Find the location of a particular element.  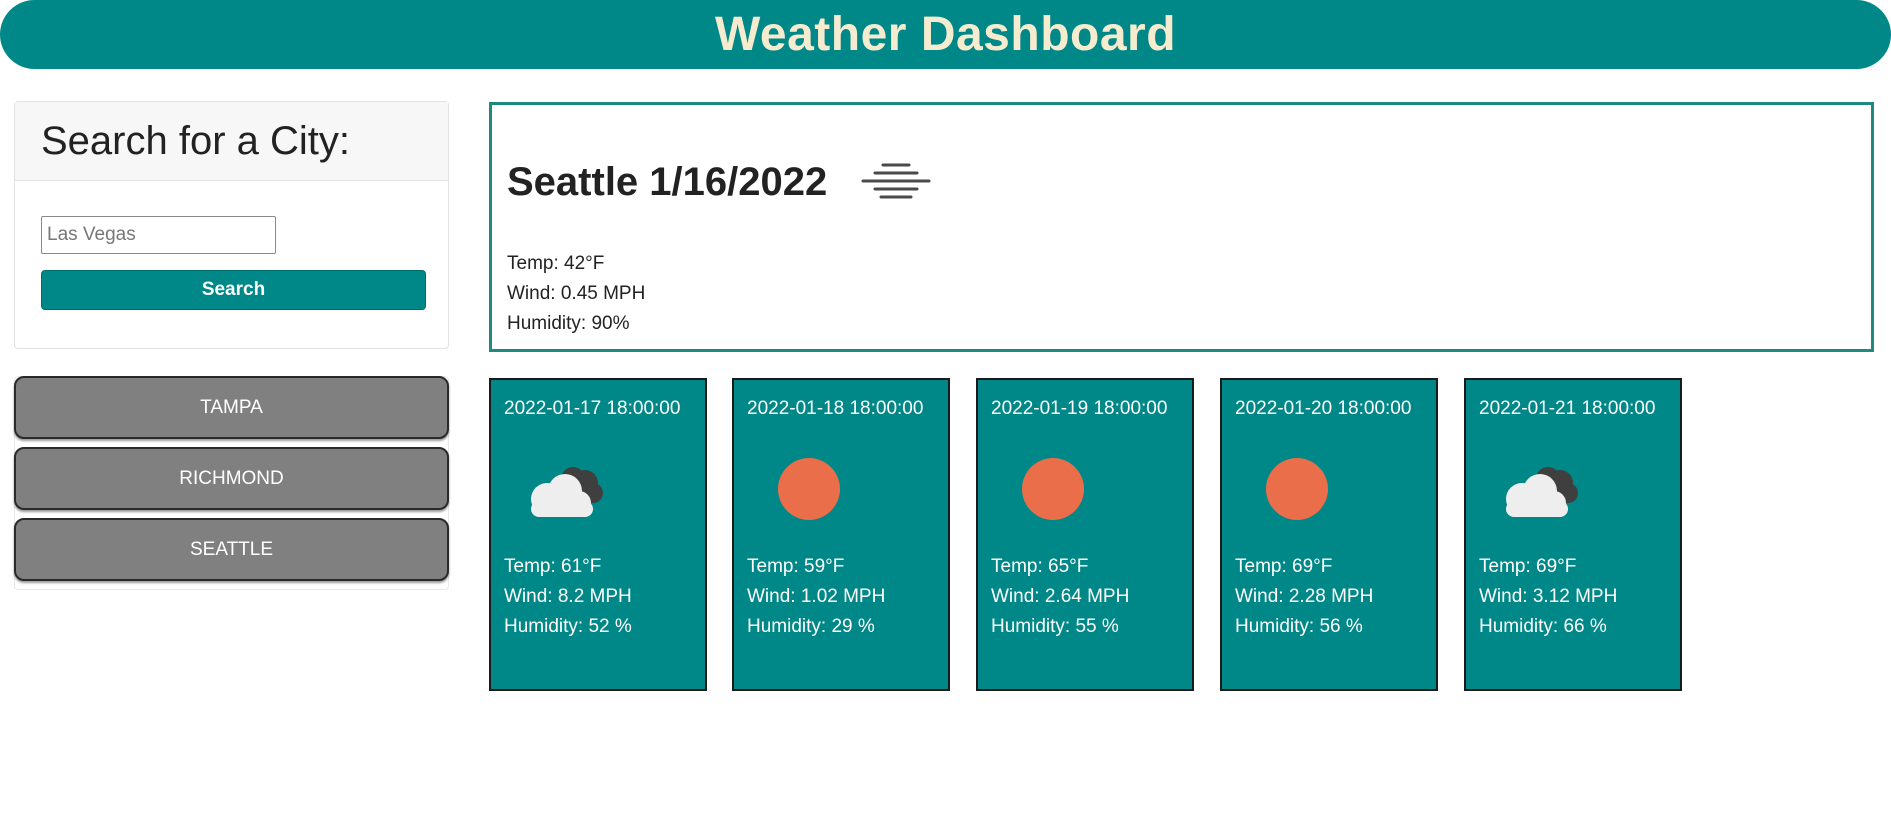

search-history-list: TAMPA RICHMOND SEATTLE is located at coordinates (231, 483).